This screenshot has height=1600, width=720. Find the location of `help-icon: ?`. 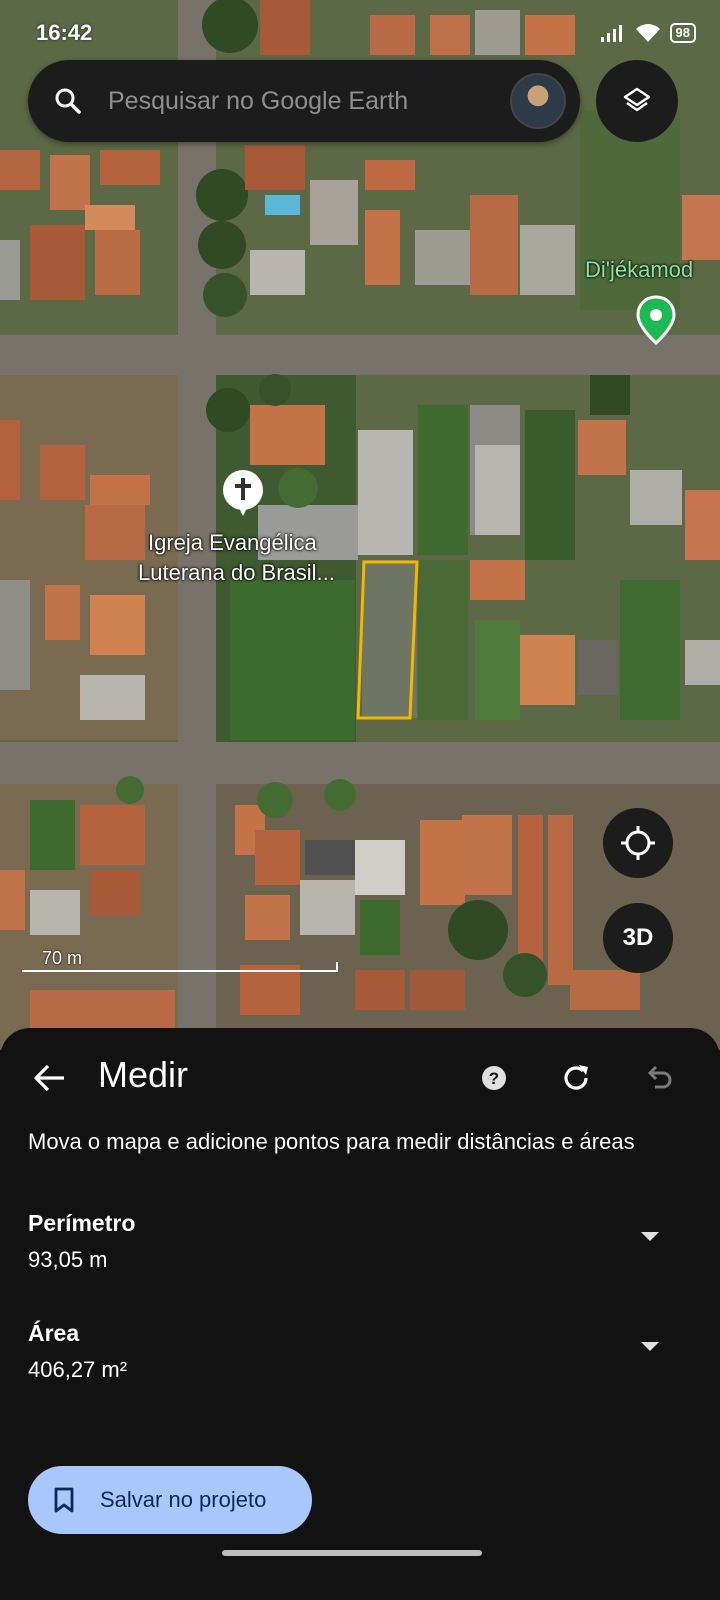

help-icon: ? is located at coordinates (494, 1078).